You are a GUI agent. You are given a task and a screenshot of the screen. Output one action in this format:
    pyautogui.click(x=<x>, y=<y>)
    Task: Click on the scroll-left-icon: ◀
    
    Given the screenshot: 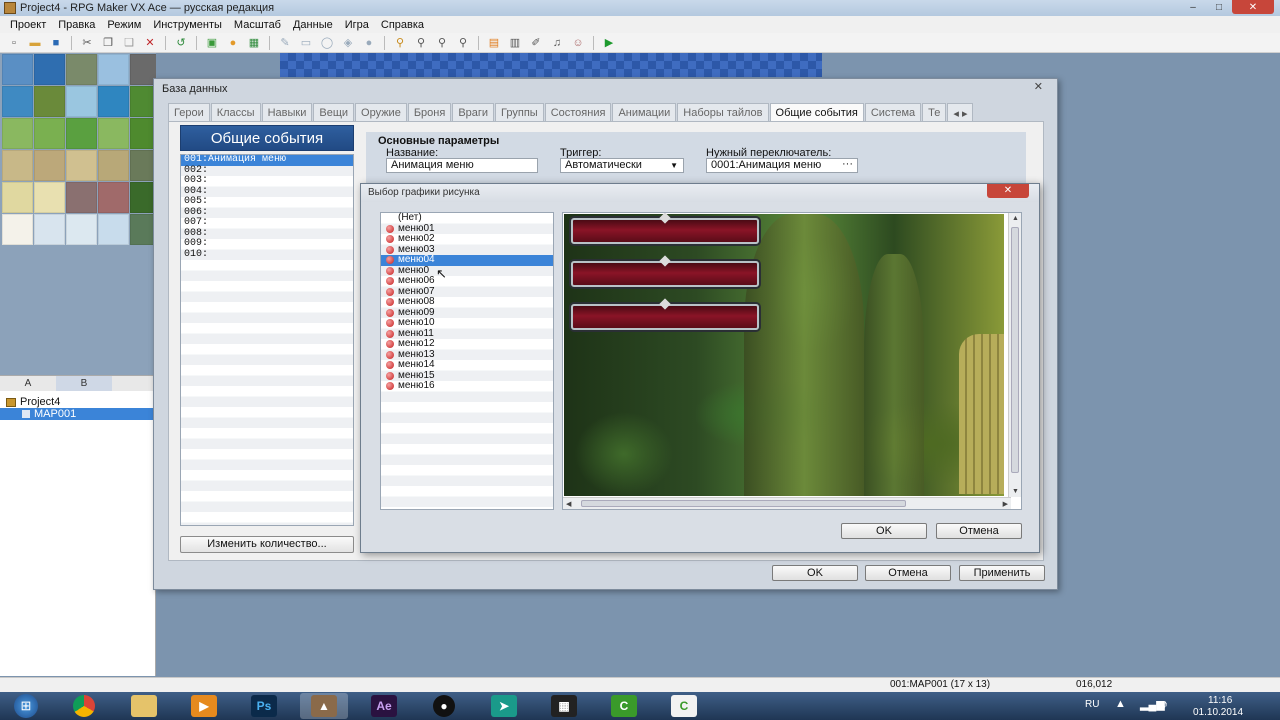 What is the action you would take?
    pyautogui.click(x=568, y=504)
    